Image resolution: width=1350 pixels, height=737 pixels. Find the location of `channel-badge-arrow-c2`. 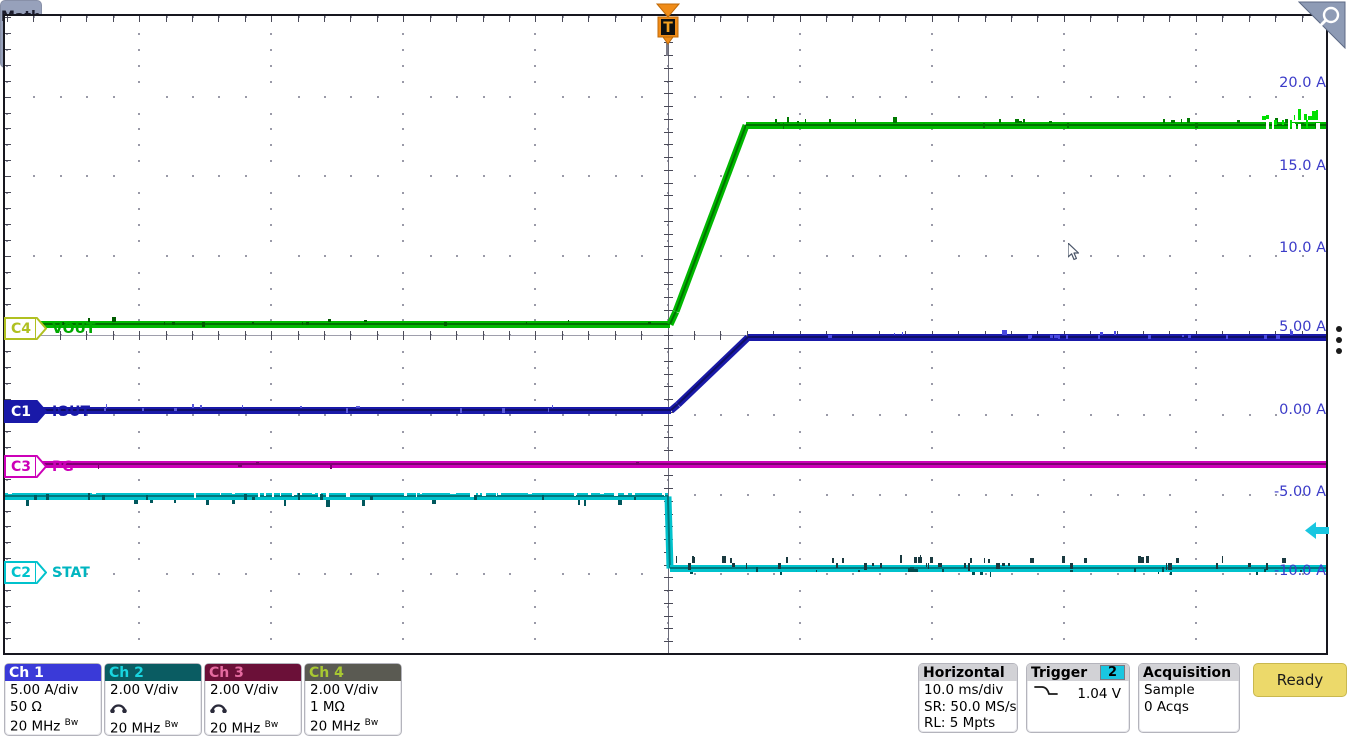

channel-badge-arrow-c2 is located at coordinates (41, 572).